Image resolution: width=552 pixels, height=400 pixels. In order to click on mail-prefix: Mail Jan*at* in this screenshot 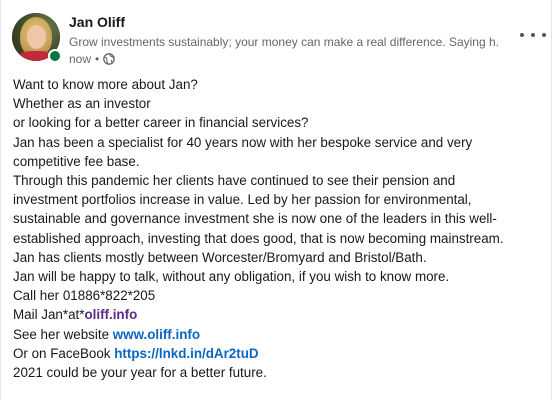, I will do `click(49, 315)`.